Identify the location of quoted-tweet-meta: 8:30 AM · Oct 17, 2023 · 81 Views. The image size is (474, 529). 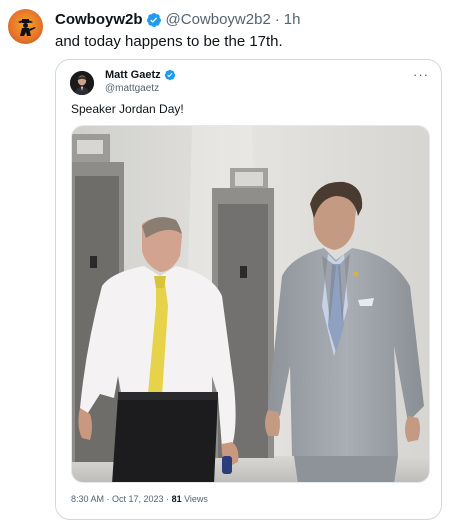
(139, 499).